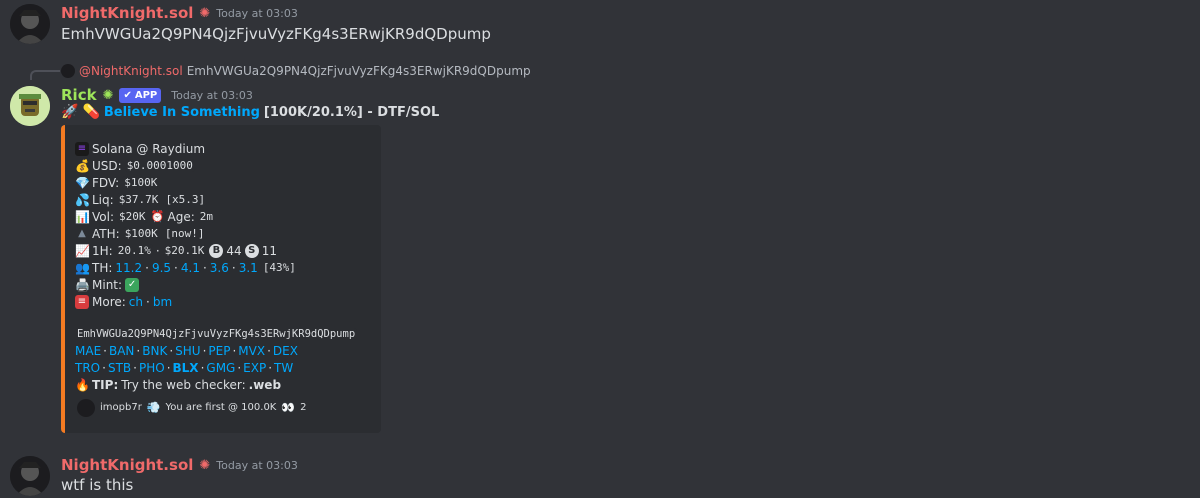 This screenshot has width=1200, height=498. Describe the element at coordinates (251, 250) in the screenshot. I see `sell-icon: S` at that location.